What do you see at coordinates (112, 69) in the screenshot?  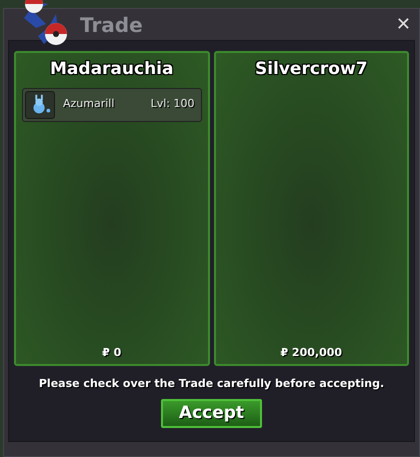 I see `trader-name: Madarauchia` at bounding box center [112, 69].